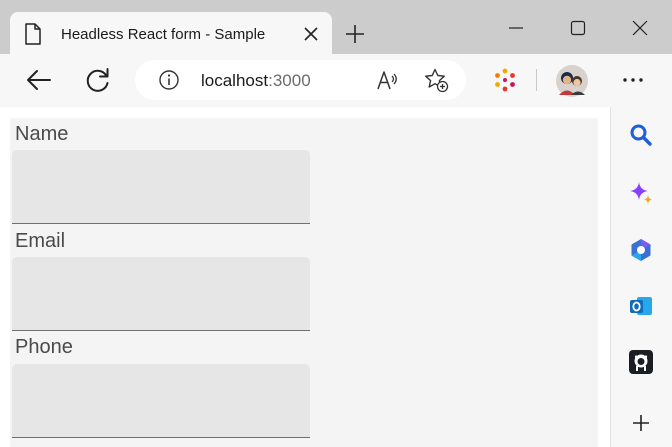 The image size is (672, 447). Describe the element at coordinates (40, 241) in the screenshot. I see `email-label: Email` at that location.